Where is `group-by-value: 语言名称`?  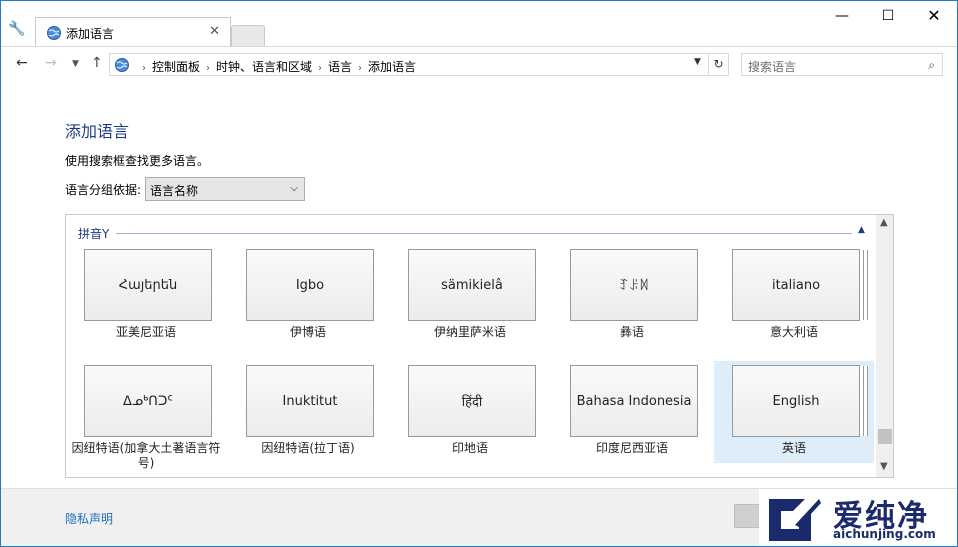
group-by-value: 语言名称 is located at coordinates (174, 191).